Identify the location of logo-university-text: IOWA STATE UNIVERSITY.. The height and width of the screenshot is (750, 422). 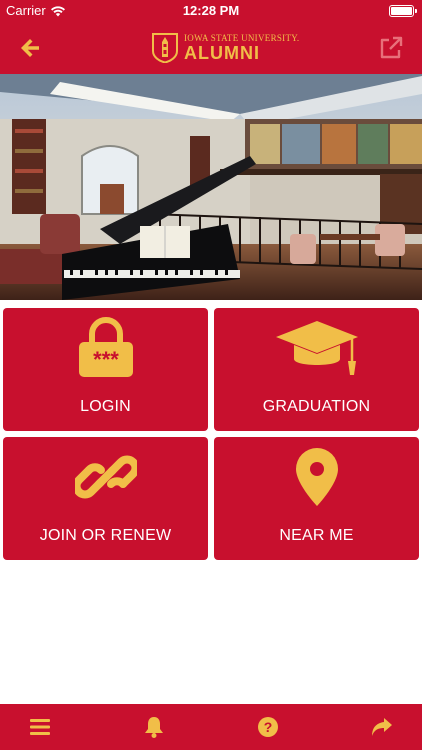
(242, 38).